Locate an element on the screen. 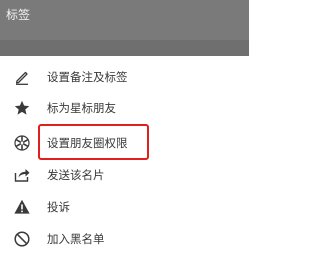 The height and width of the screenshot is (262, 320). highlight-annotation-box is located at coordinates (93, 142).